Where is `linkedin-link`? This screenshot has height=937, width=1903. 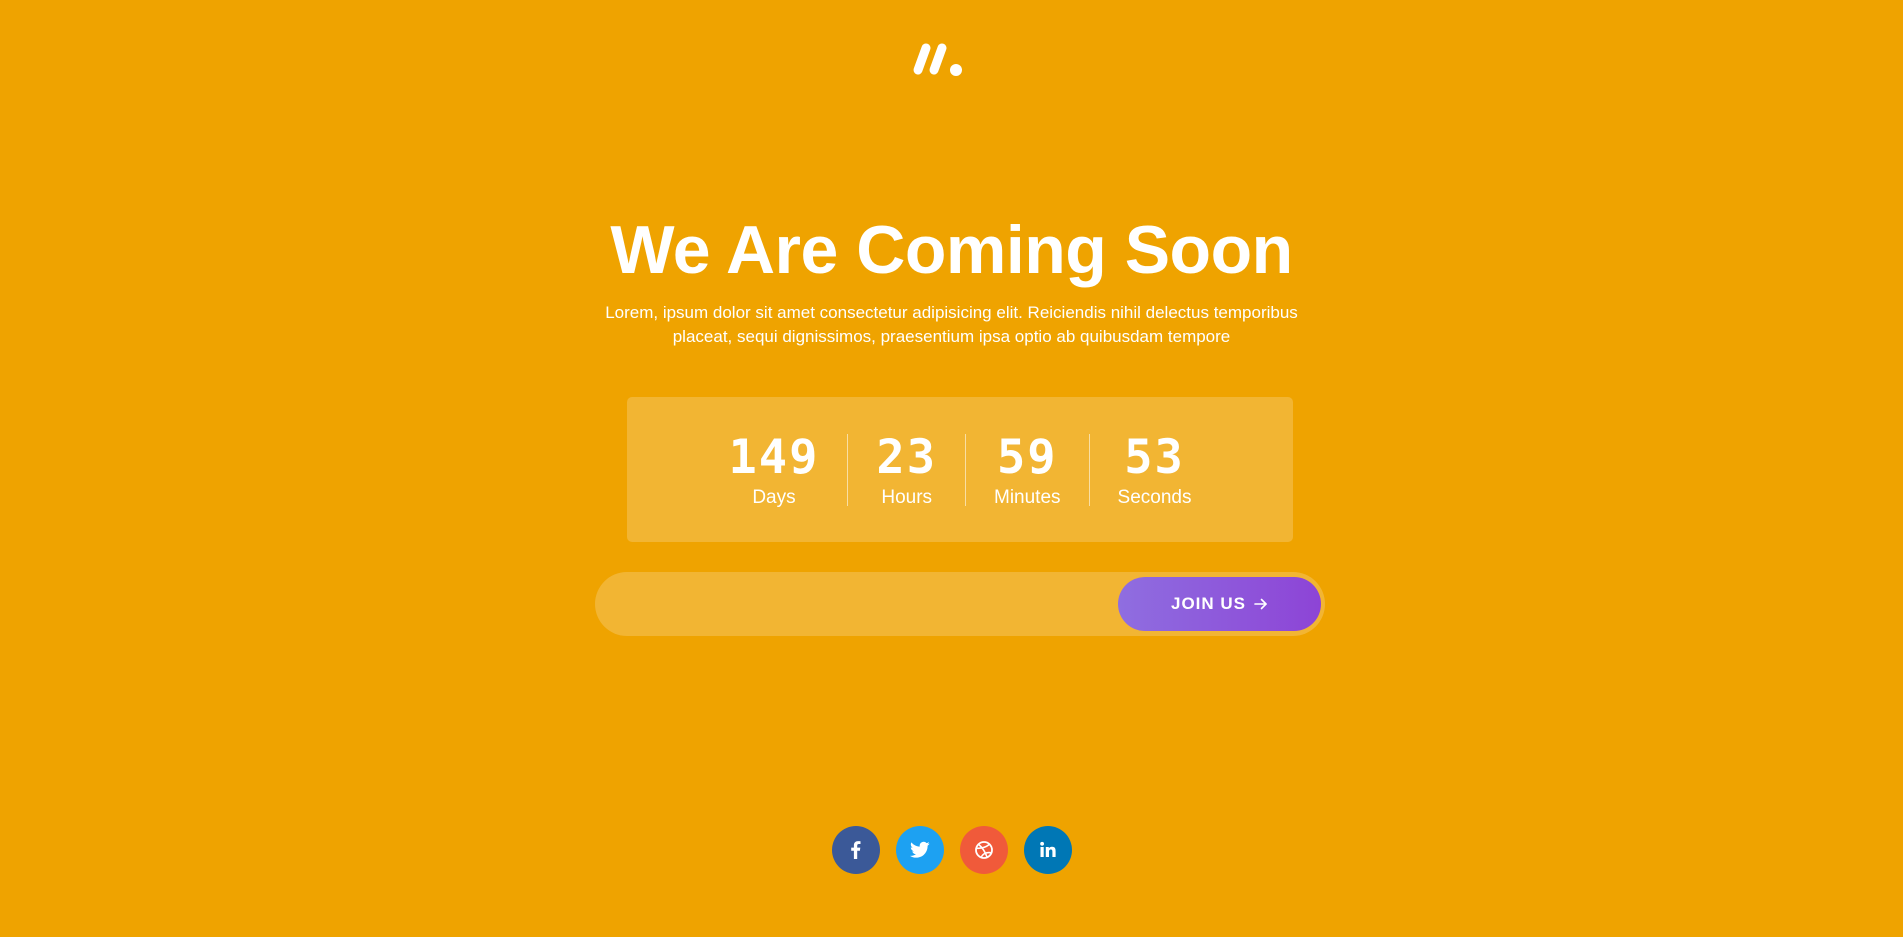 linkedin-link is located at coordinates (1048, 850).